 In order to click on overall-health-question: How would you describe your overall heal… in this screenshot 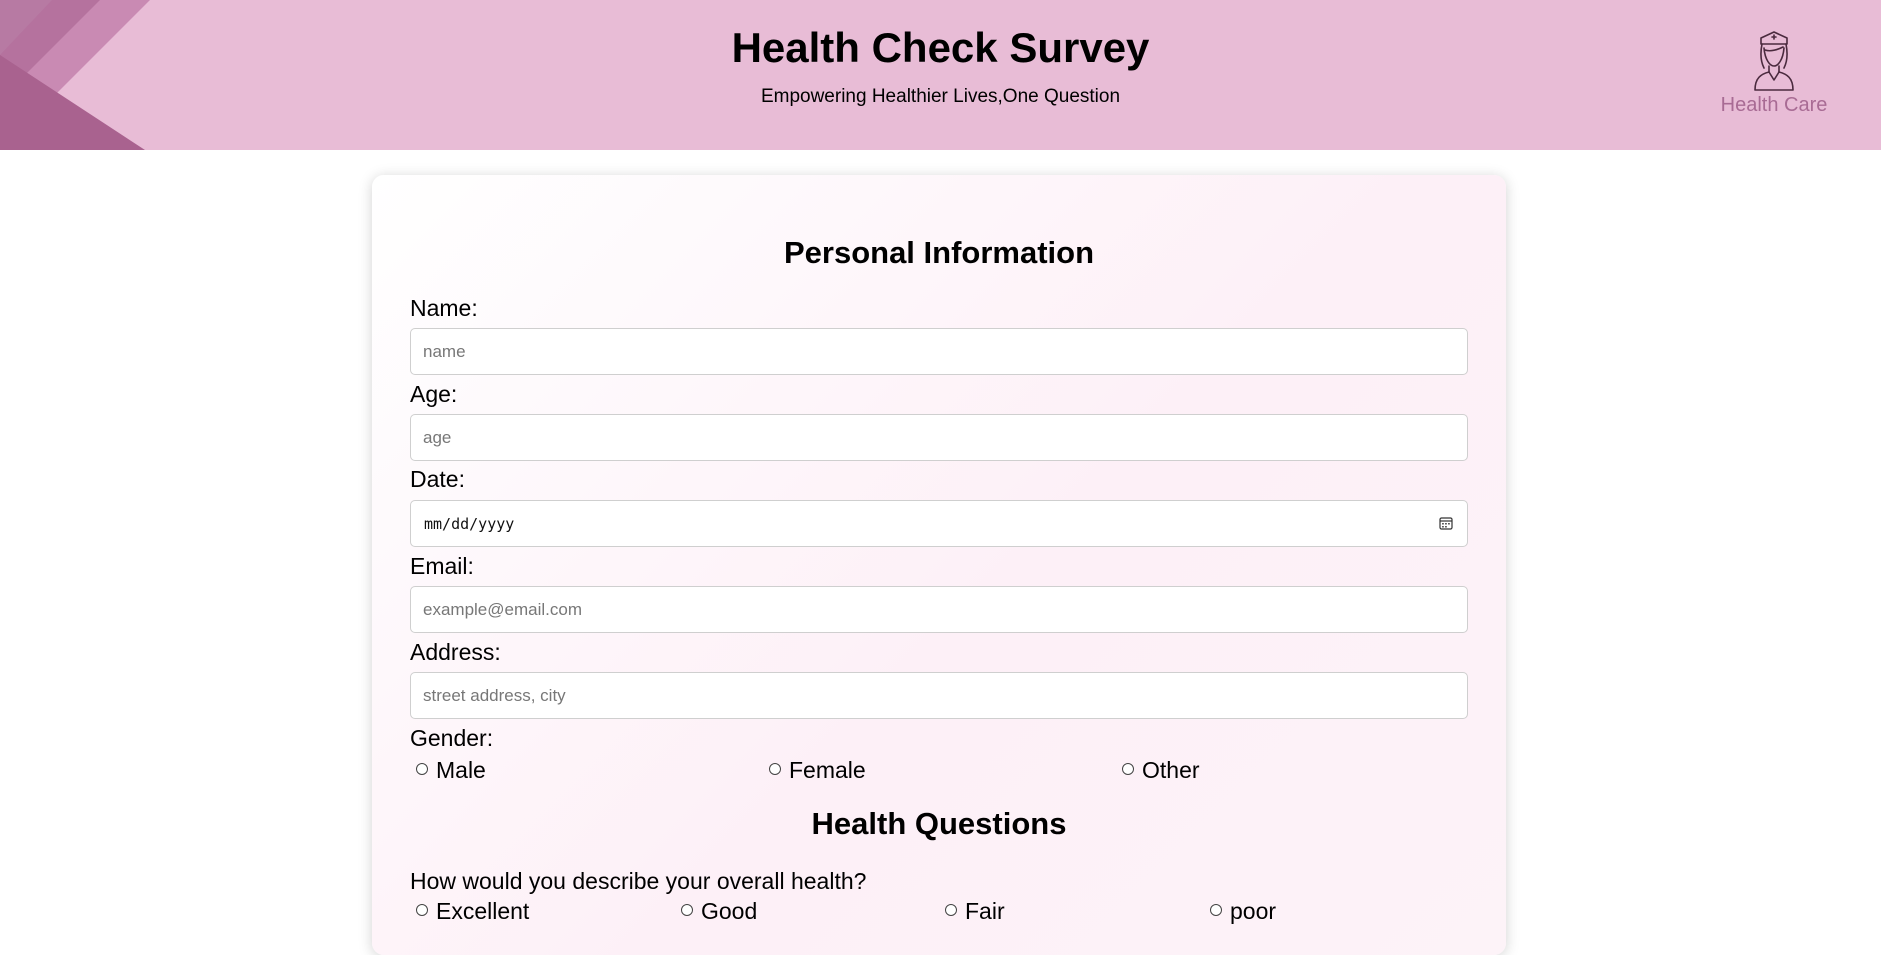, I will do `click(638, 881)`.